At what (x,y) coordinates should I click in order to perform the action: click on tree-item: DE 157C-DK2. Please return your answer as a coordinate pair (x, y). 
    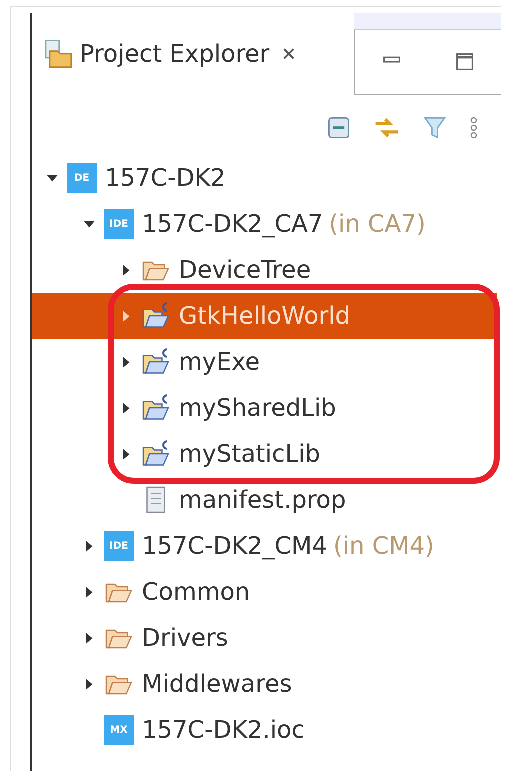
    Looking at the image, I should click on (266, 178).